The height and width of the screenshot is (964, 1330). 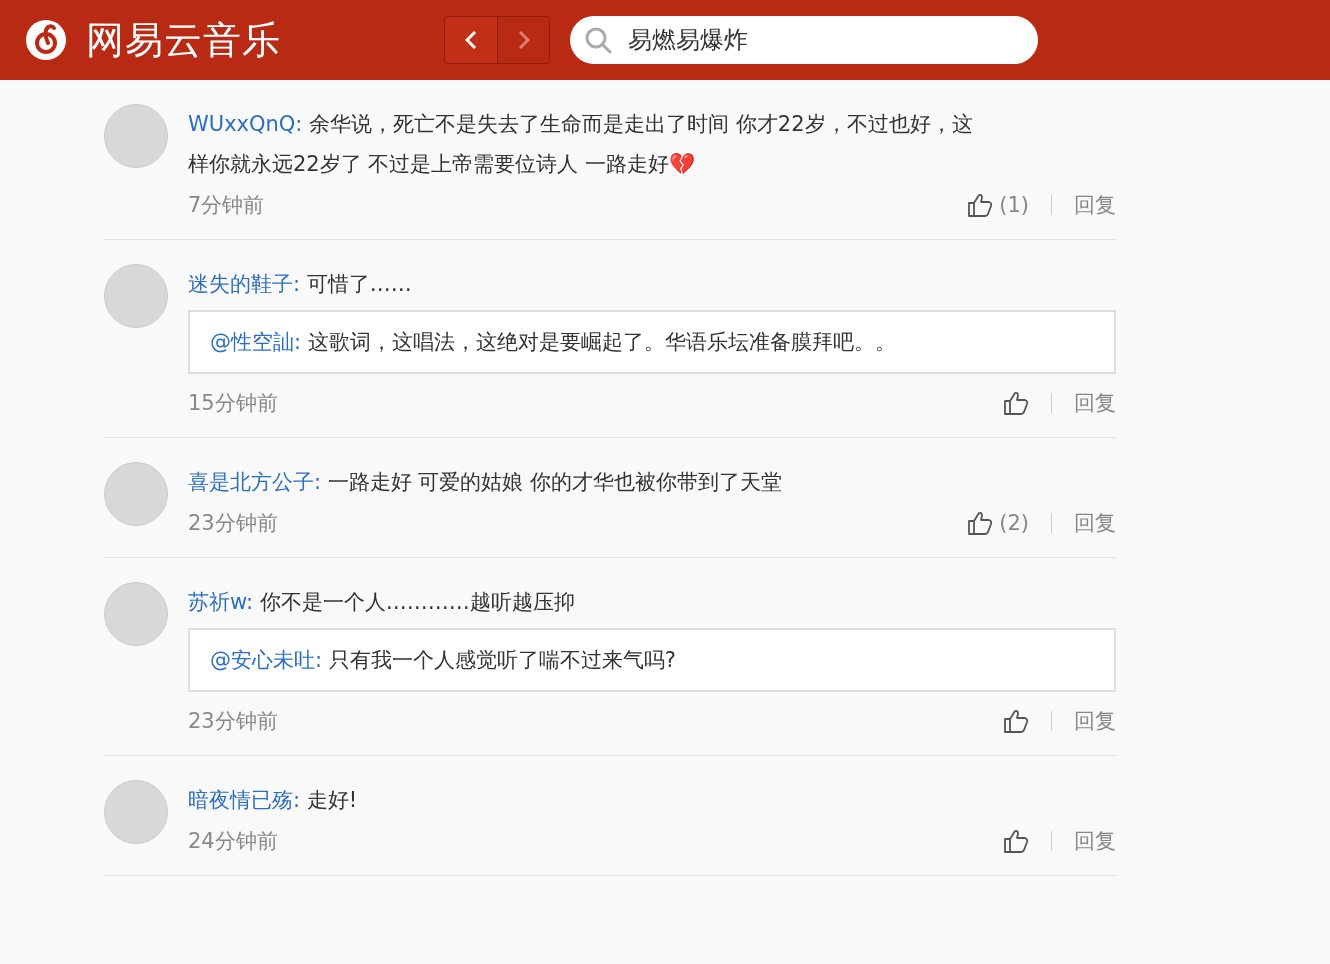 I want to click on comment-time: 7分钟前, so click(x=226, y=205).